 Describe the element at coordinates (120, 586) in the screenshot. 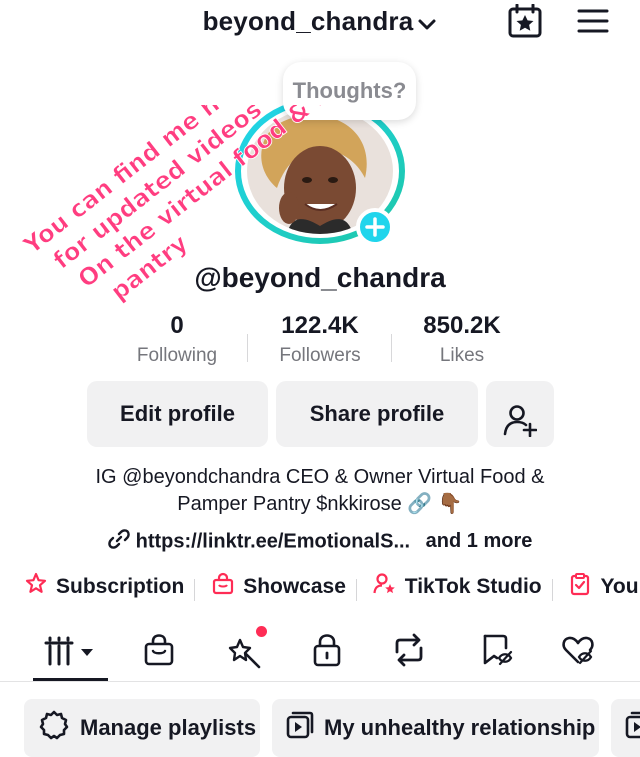

I see `shortcut-subscription-label: Subscription` at that location.